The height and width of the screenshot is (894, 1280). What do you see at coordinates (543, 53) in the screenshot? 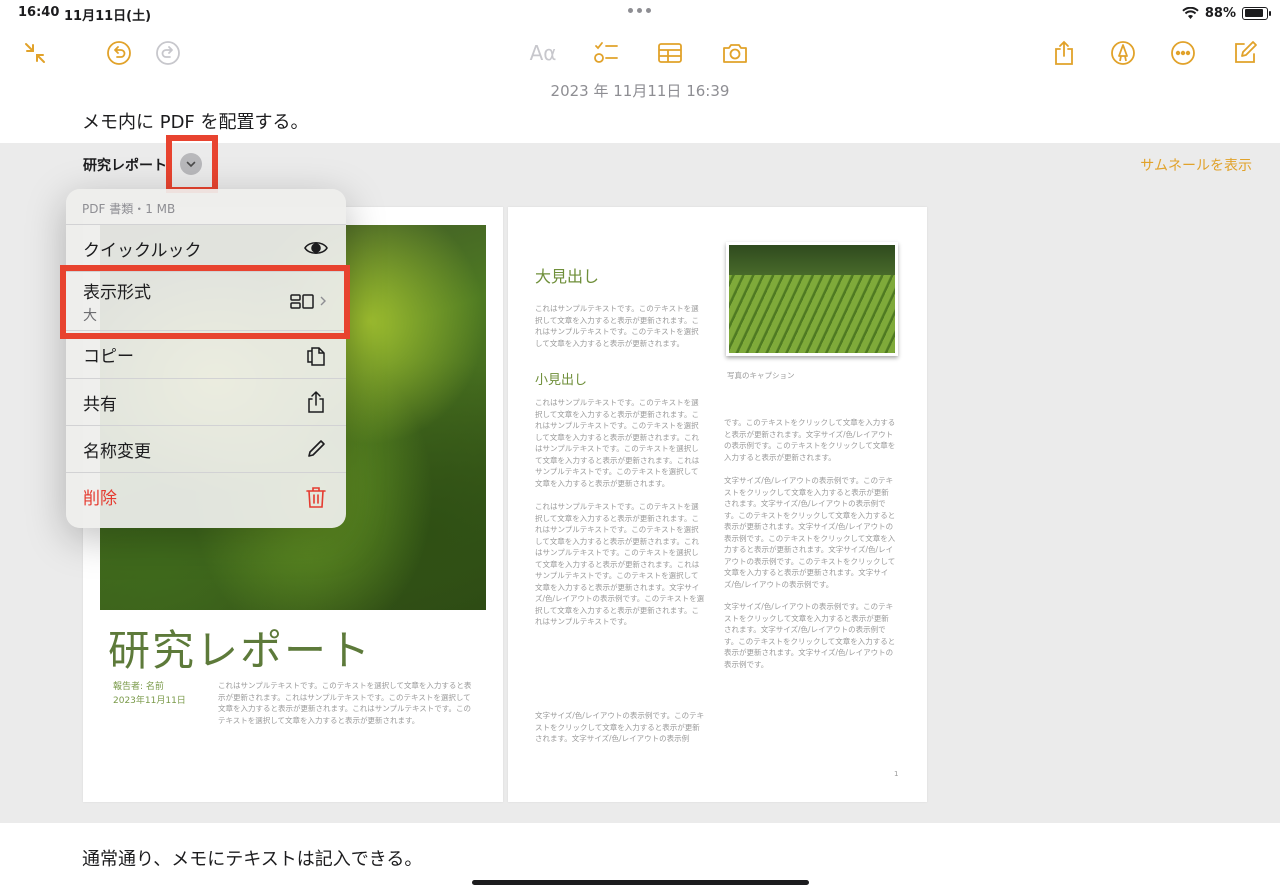
I see `font-format-button: Aα` at bounding box center [543, 53].